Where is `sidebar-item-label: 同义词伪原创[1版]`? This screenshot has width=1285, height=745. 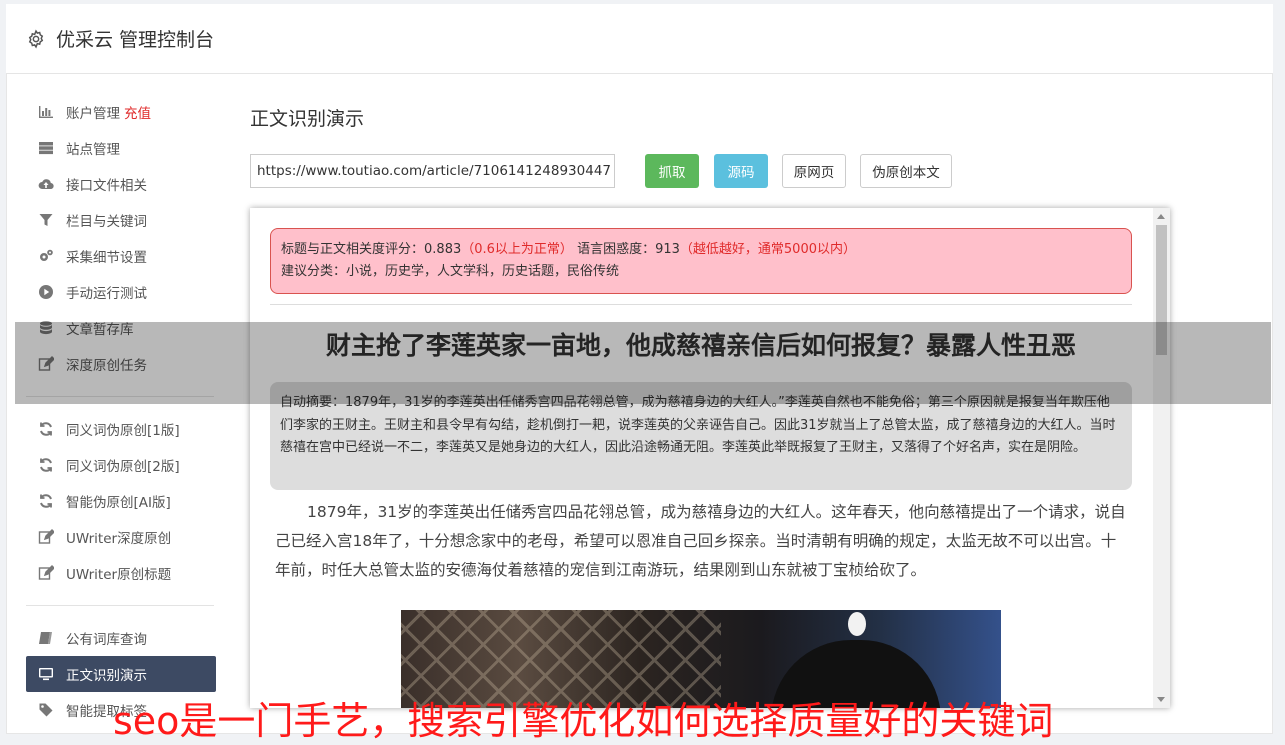 sidebar-item-label: 同义词伪原创[1版] is located at coordinates (123, 431).